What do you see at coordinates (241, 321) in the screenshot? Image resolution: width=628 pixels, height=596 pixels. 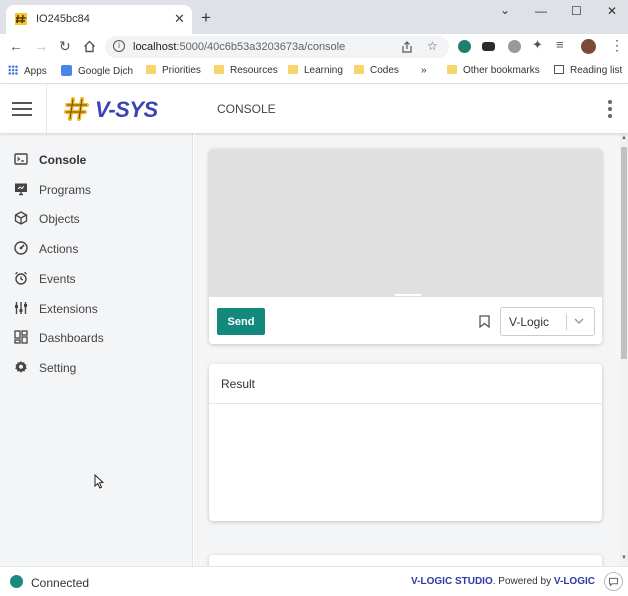 I see `send-button: Send` at bounding box center [241, 321].